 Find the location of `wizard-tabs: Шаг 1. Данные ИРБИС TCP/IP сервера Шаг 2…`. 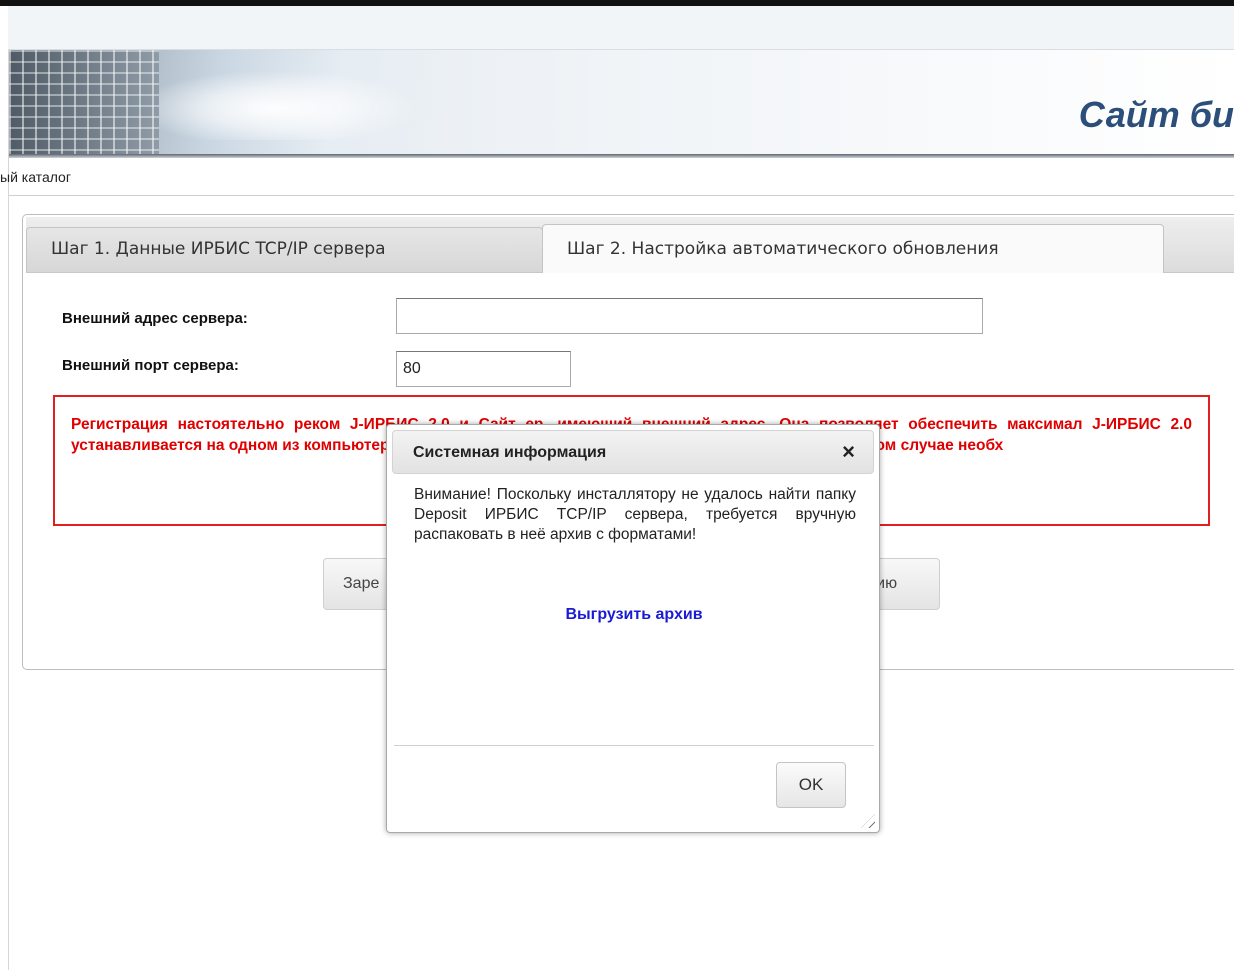

wizard-tabs: Шаг 1. Данные ИРБИС TCP/IP сервера Шаг 2… is located at coordinates (630, 245).